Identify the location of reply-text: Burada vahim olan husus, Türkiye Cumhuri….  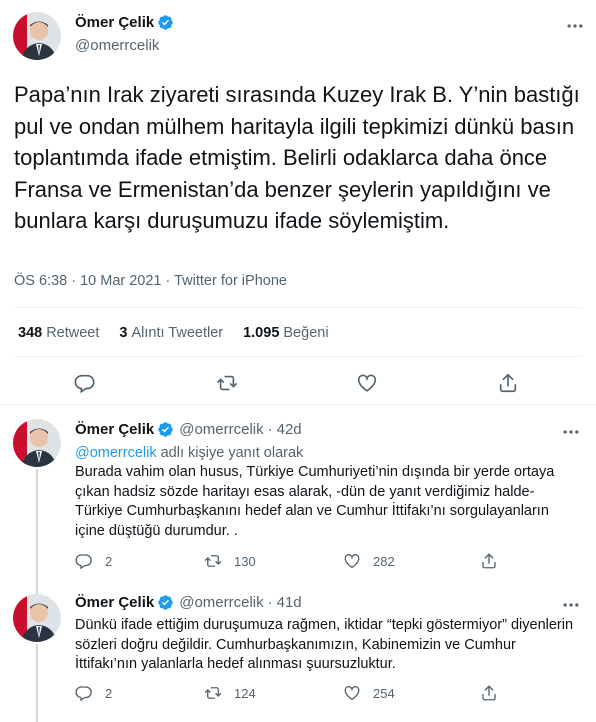
(315, 501).